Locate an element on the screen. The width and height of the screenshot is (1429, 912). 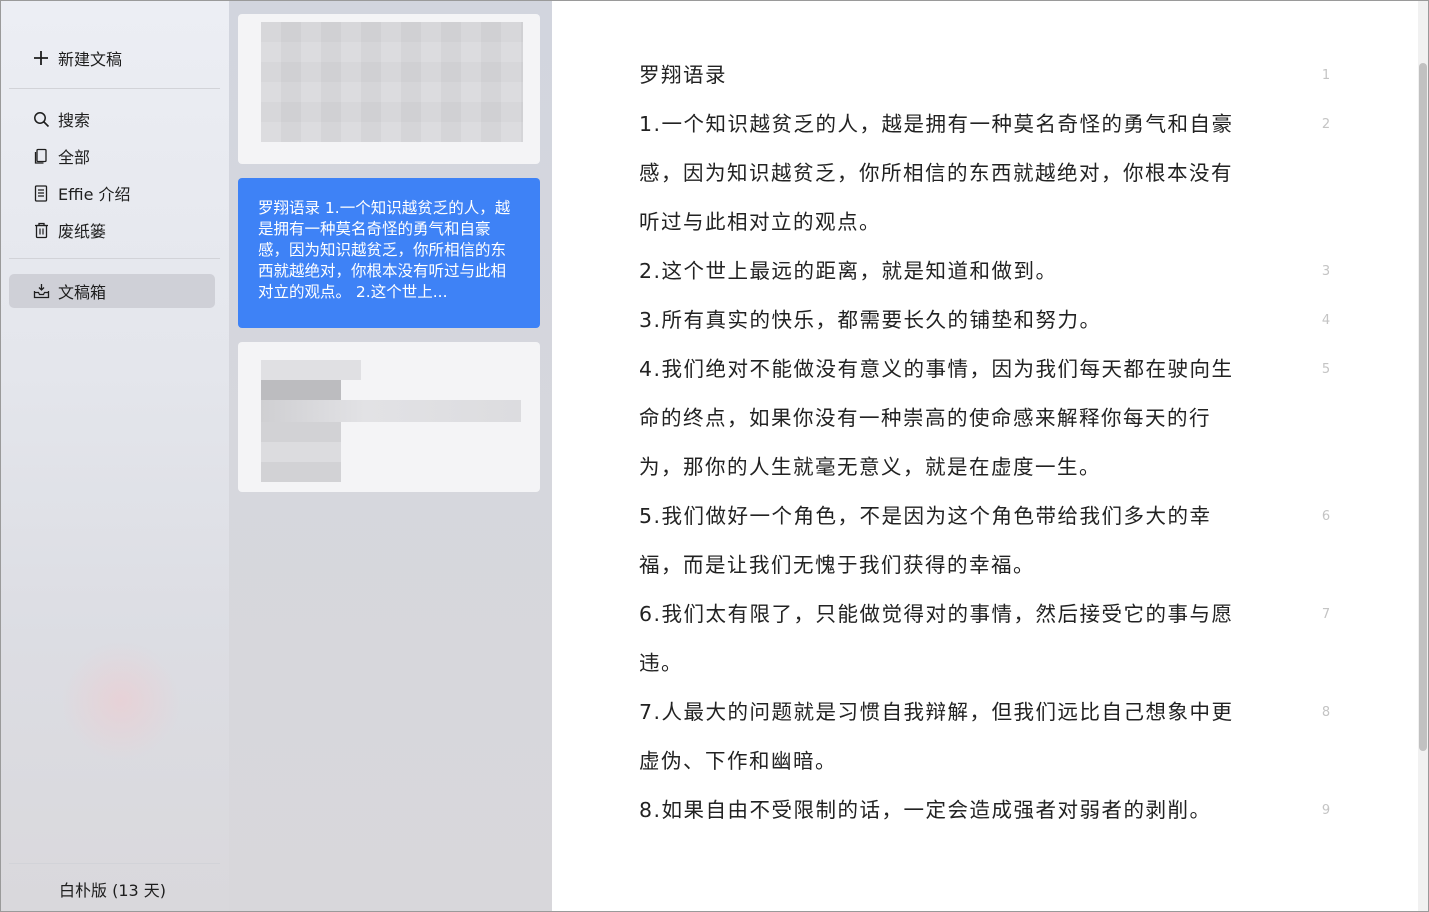
documents-icon is located at coordinates (41, 156).